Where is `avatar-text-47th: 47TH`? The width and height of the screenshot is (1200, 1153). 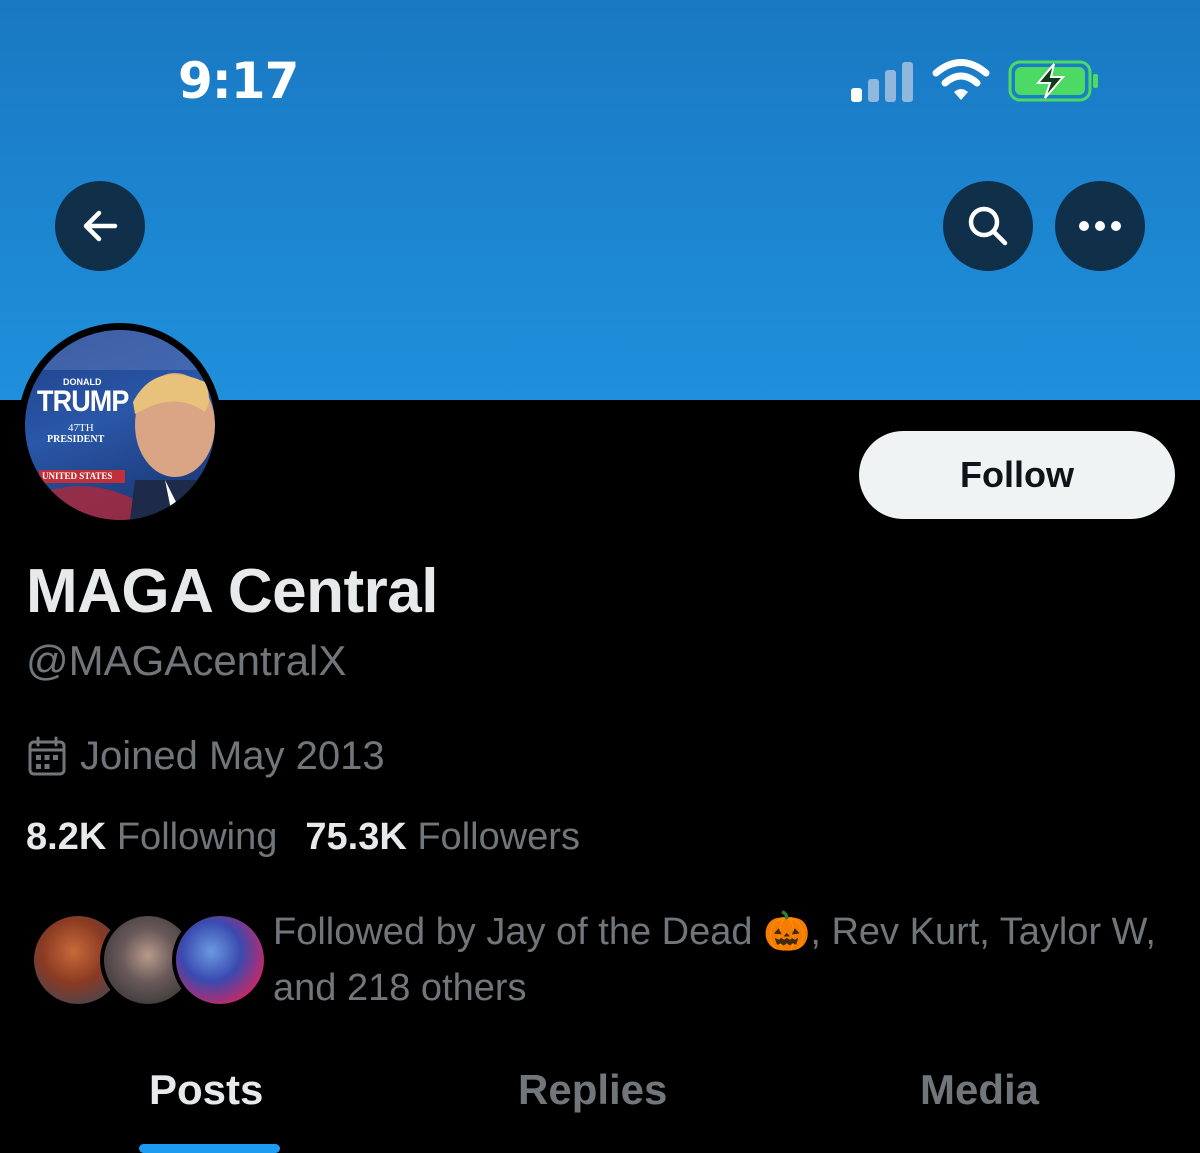
avatar-text-47th: 47TH is located at coordinates (81, 428).